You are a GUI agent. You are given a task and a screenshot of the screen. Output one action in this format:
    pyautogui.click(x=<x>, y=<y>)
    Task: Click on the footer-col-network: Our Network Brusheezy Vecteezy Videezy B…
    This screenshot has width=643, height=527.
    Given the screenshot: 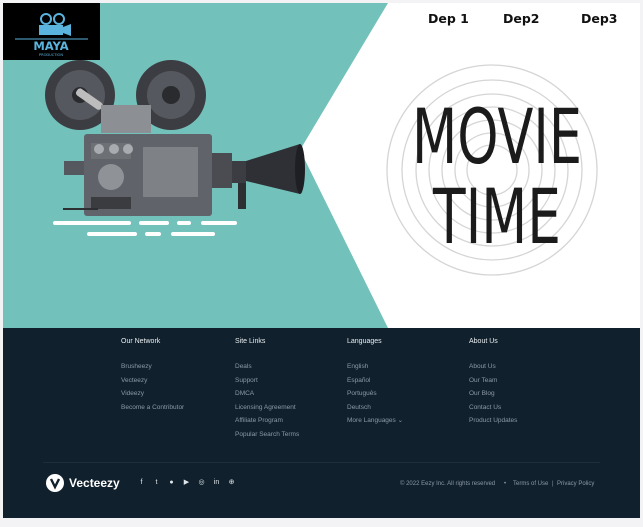 What is the action you would take?
    pyautogui.click(x=152, y=376)
    